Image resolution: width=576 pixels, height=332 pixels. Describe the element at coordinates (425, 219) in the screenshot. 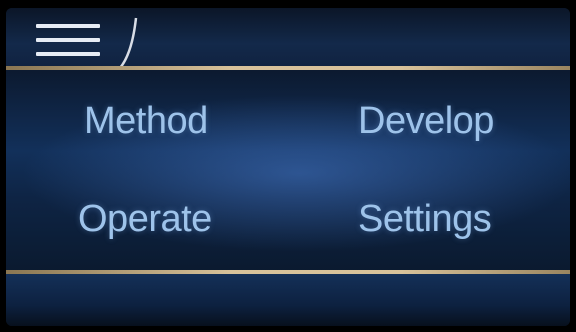

I see `settings-button: Settings` at that location.